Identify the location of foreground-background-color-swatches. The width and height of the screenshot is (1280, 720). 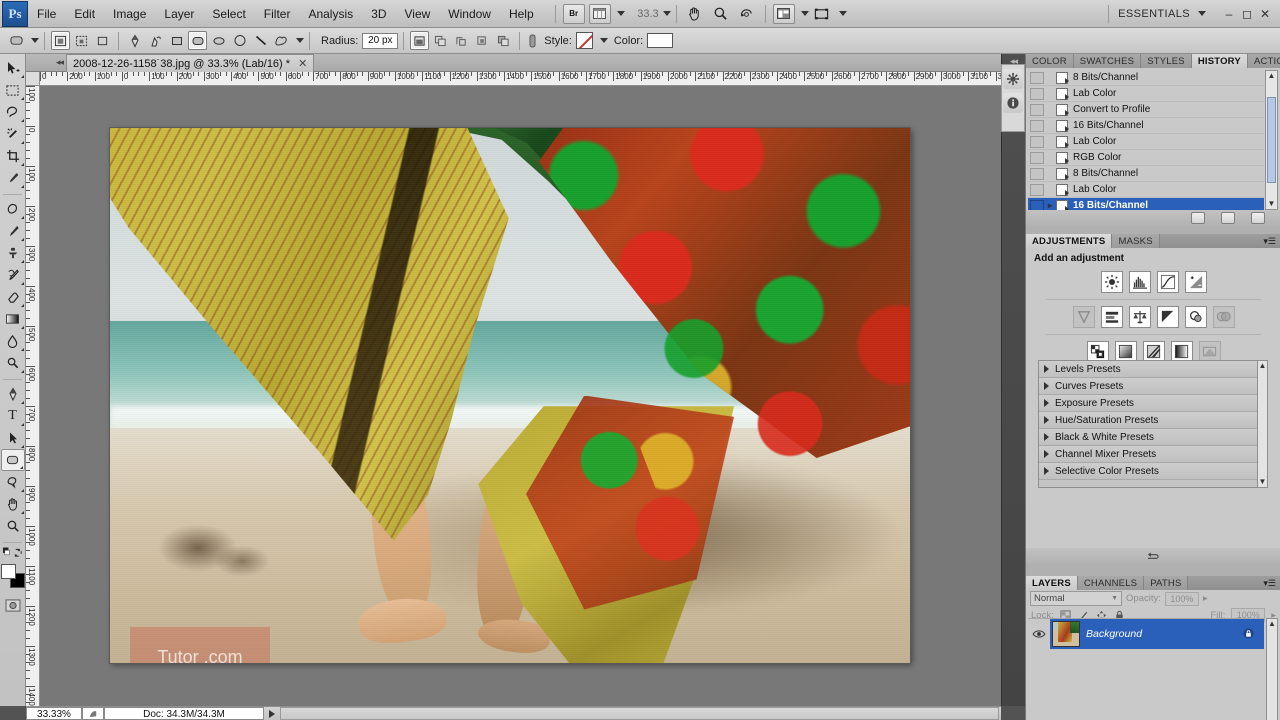
(12, 576).